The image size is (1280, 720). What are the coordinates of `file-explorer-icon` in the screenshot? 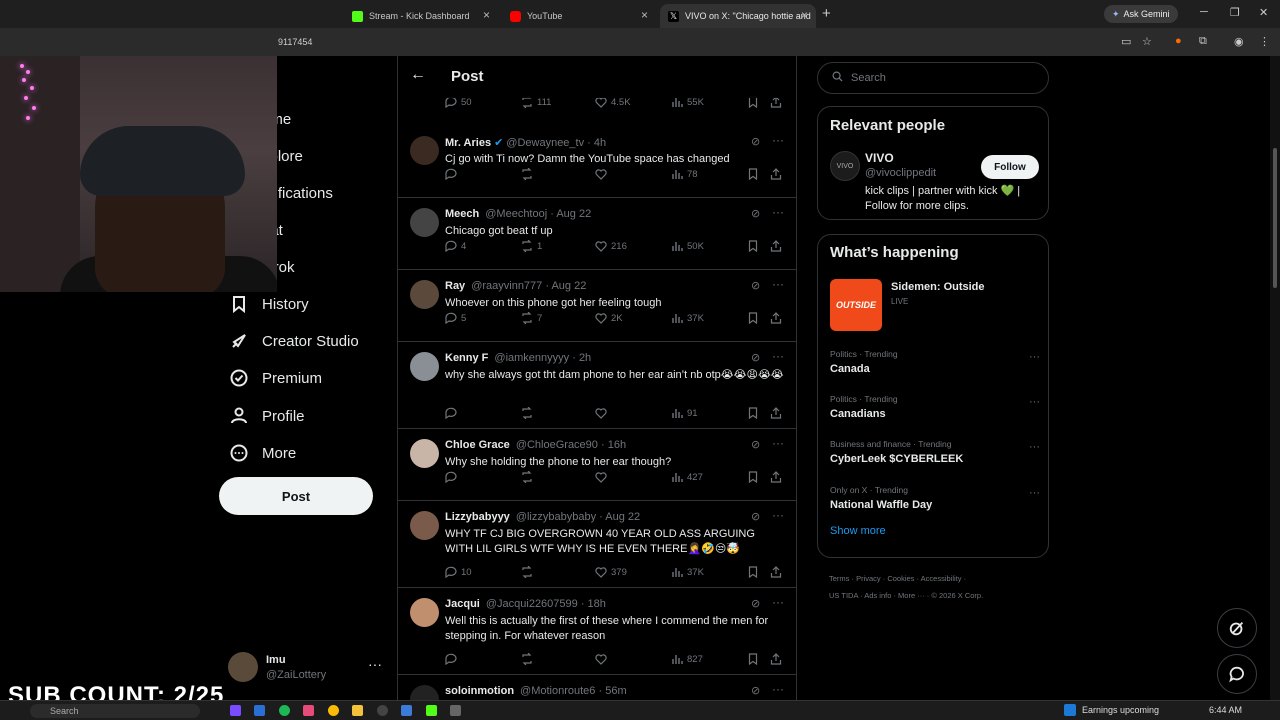 It's located at (357, 710).